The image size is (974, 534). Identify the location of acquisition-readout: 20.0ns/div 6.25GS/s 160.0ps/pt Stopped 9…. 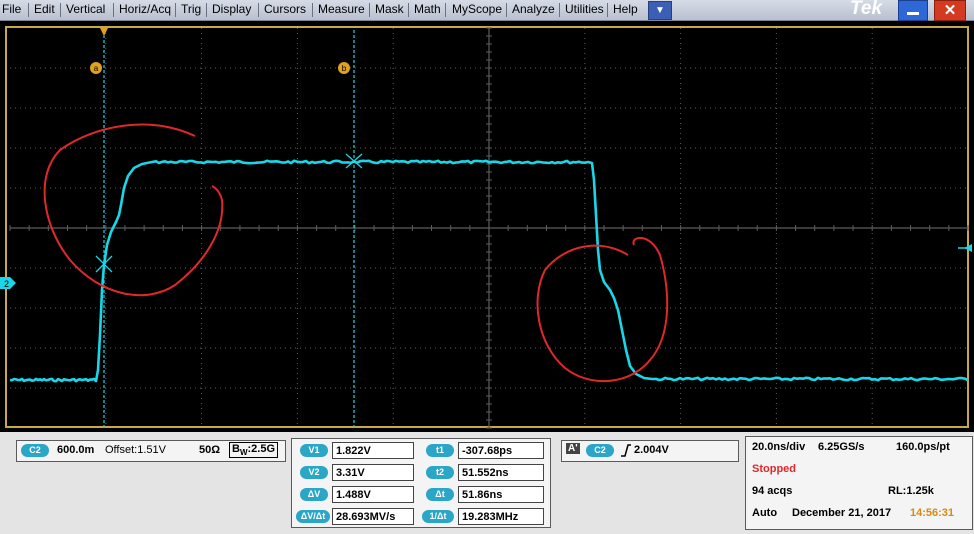
(859, 483).